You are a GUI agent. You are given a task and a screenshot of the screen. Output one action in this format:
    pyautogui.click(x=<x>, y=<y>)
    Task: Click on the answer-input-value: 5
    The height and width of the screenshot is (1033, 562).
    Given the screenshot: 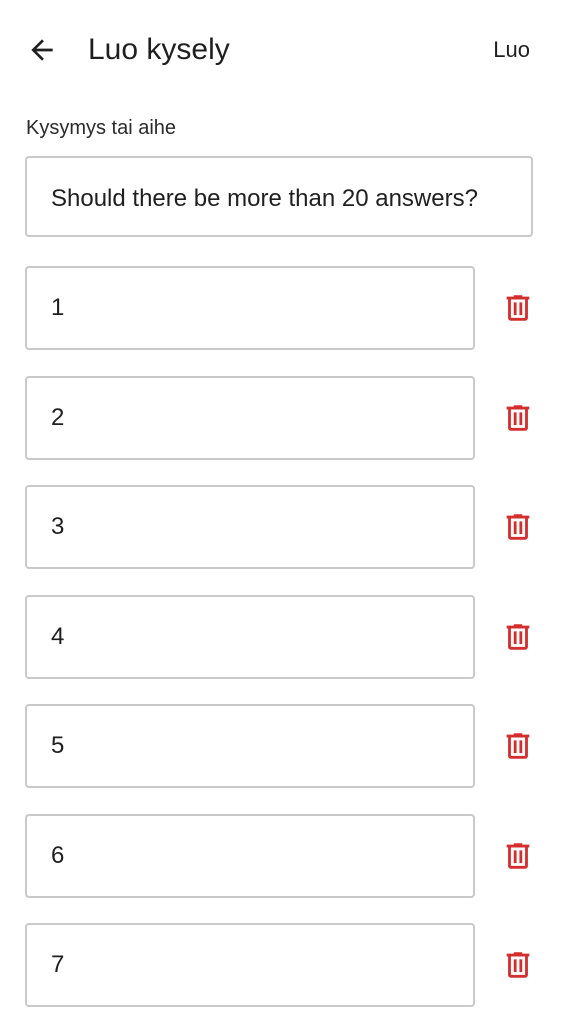 What is the action you would take?
    pyautogui.click(x=58, y=745)
    